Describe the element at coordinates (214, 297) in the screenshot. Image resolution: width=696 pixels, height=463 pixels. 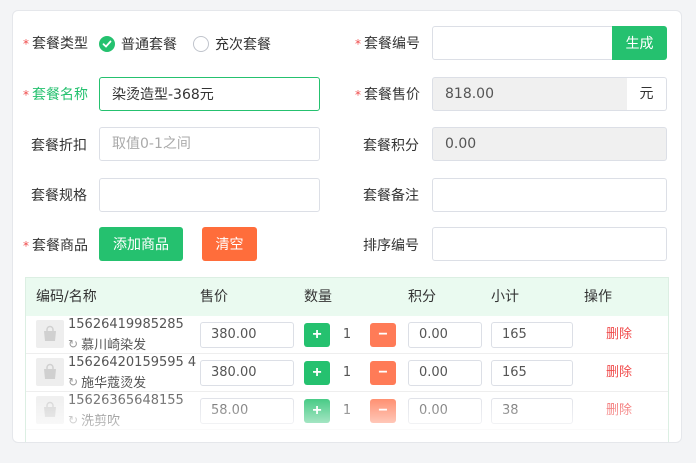
I see `col-price: 售价` at that location.